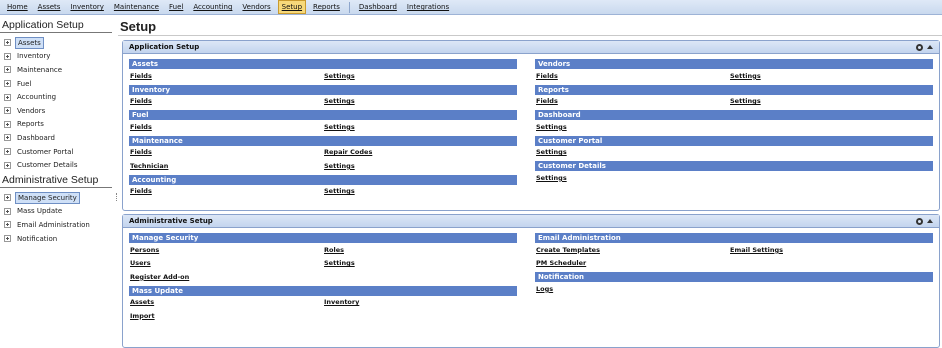  What do you see at coordinates (378, 7) in the screenshot?
I see `menu-dashboard: Dashboard` at bounding box center [378, 7].